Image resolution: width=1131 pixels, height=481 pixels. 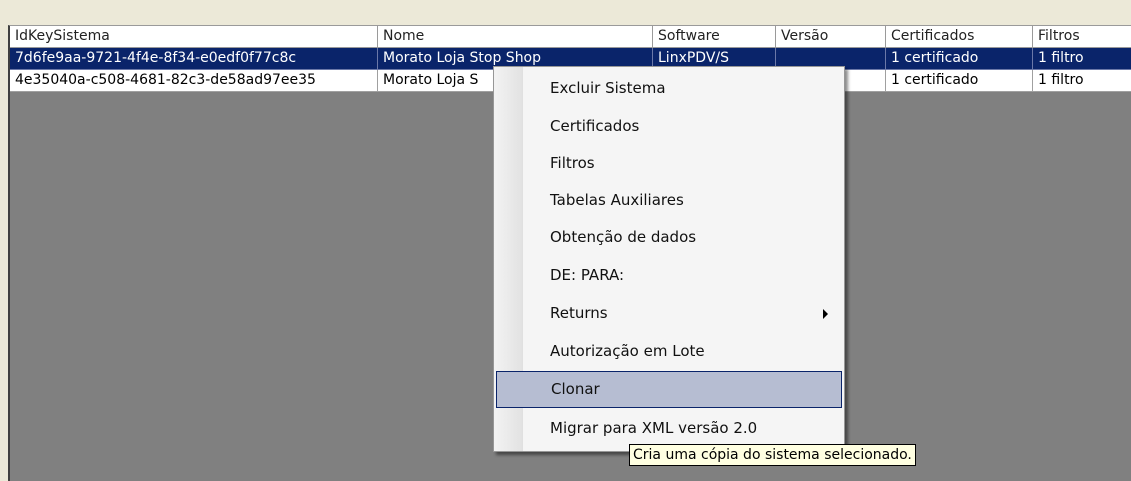 What do you see at coordinates (772, 455) in the screenshot?
I see `tooltip: Cria uma cópia do sistema selecionado.` at bounding box center [772, 455].